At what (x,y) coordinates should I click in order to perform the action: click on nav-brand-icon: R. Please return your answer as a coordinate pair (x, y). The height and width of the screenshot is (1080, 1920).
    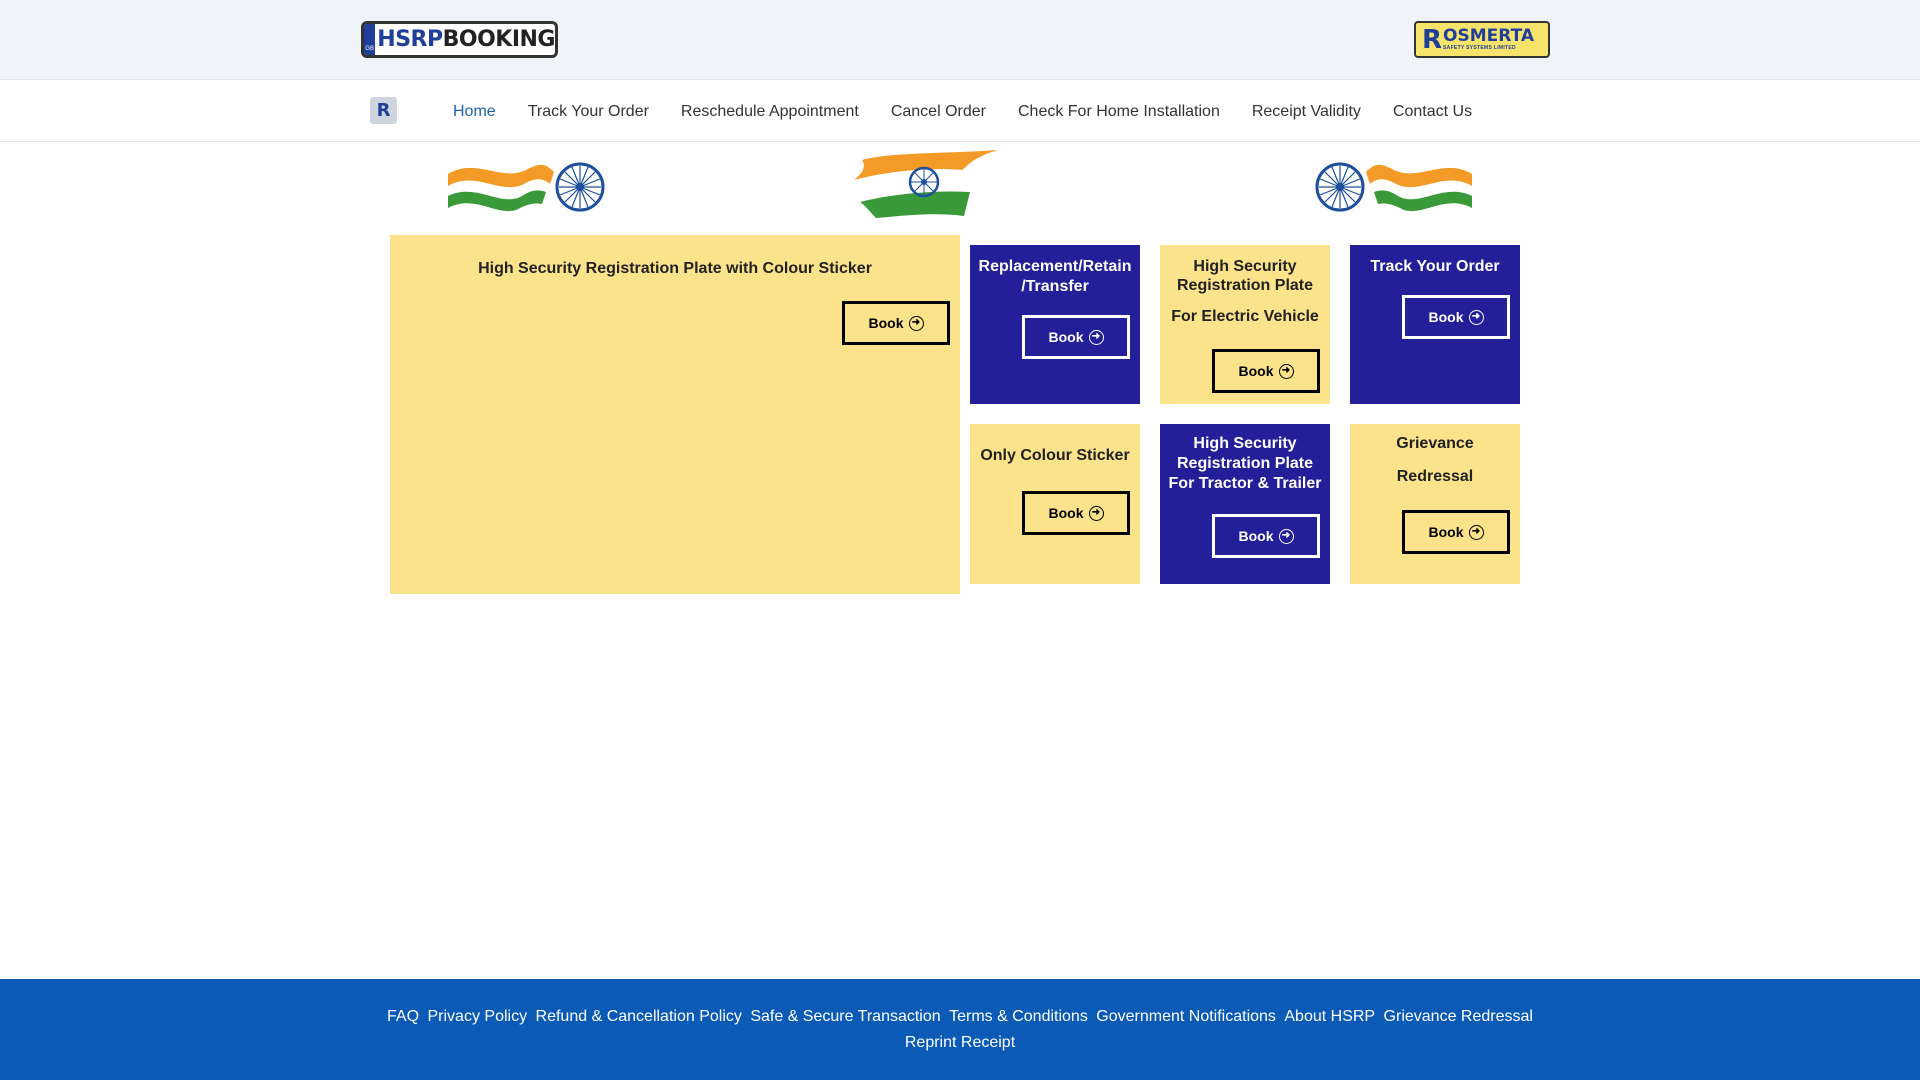
    Looking at the image, I should click on (383, 110).